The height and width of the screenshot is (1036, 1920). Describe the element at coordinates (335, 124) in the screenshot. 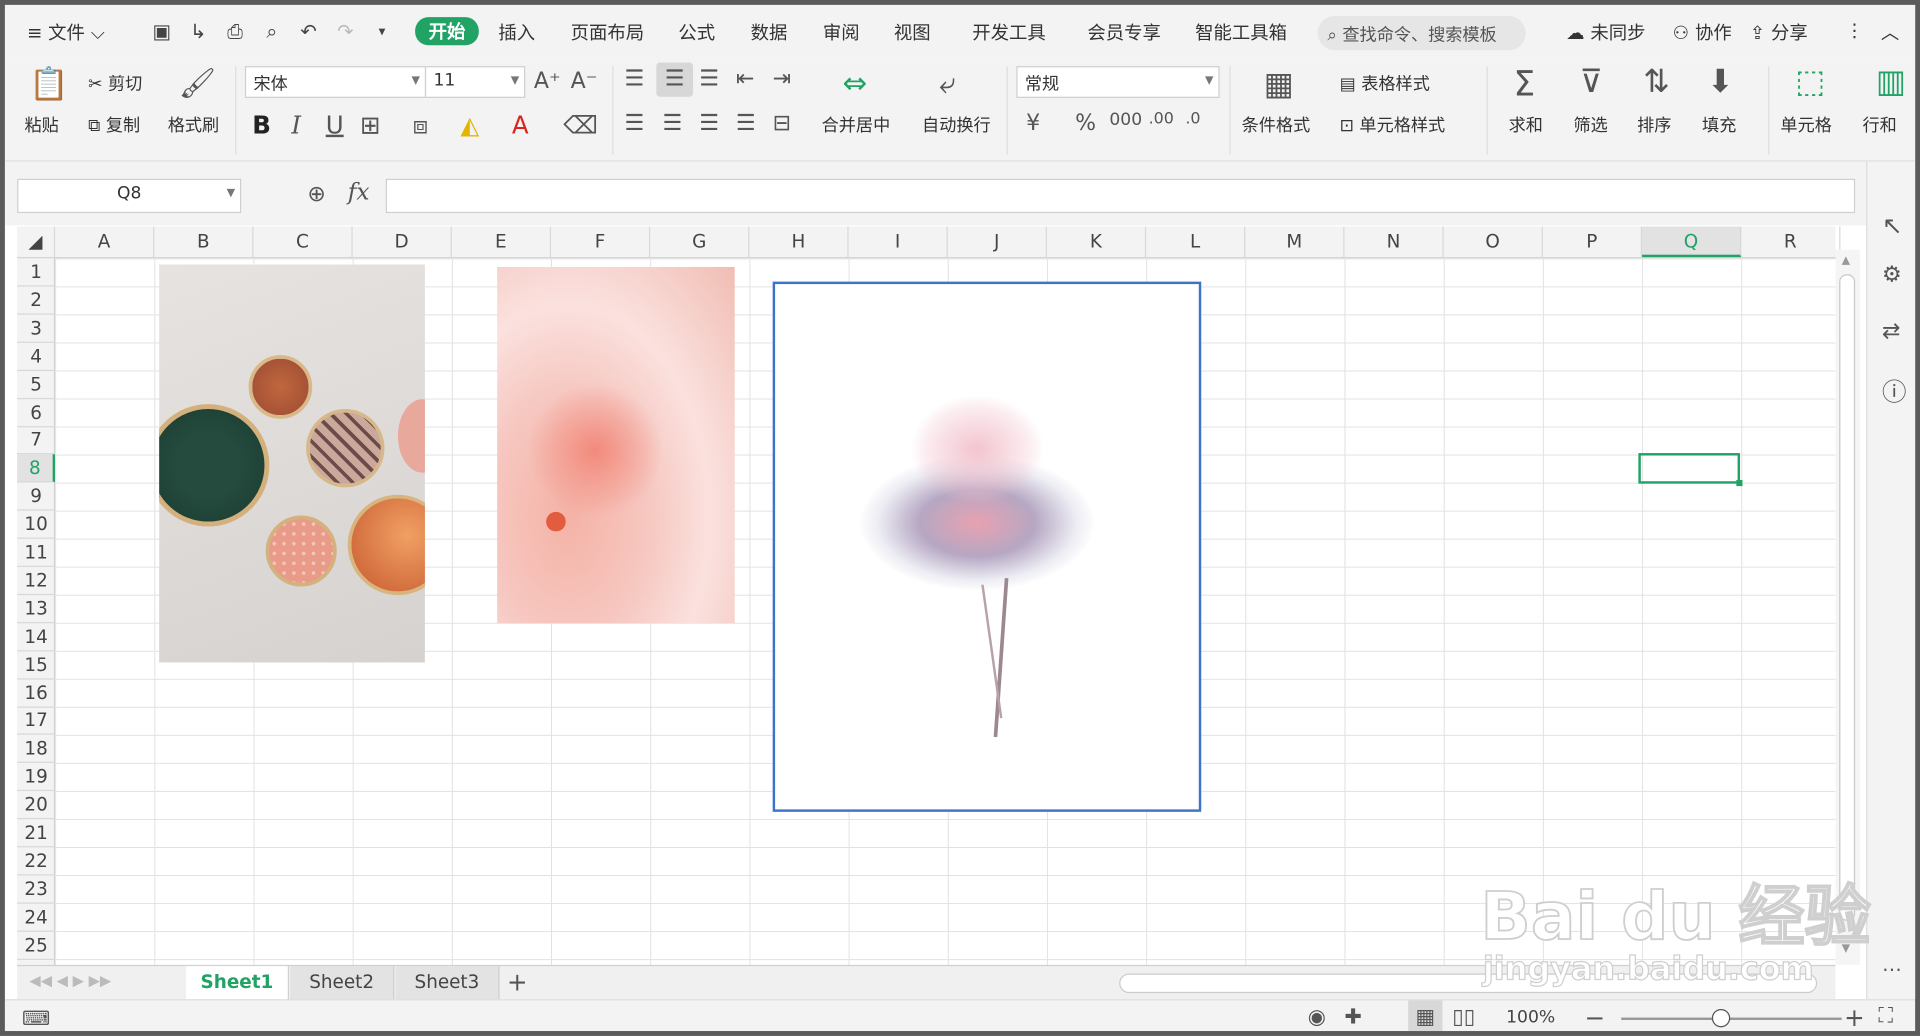

I see `underline-icon: U` at that location.